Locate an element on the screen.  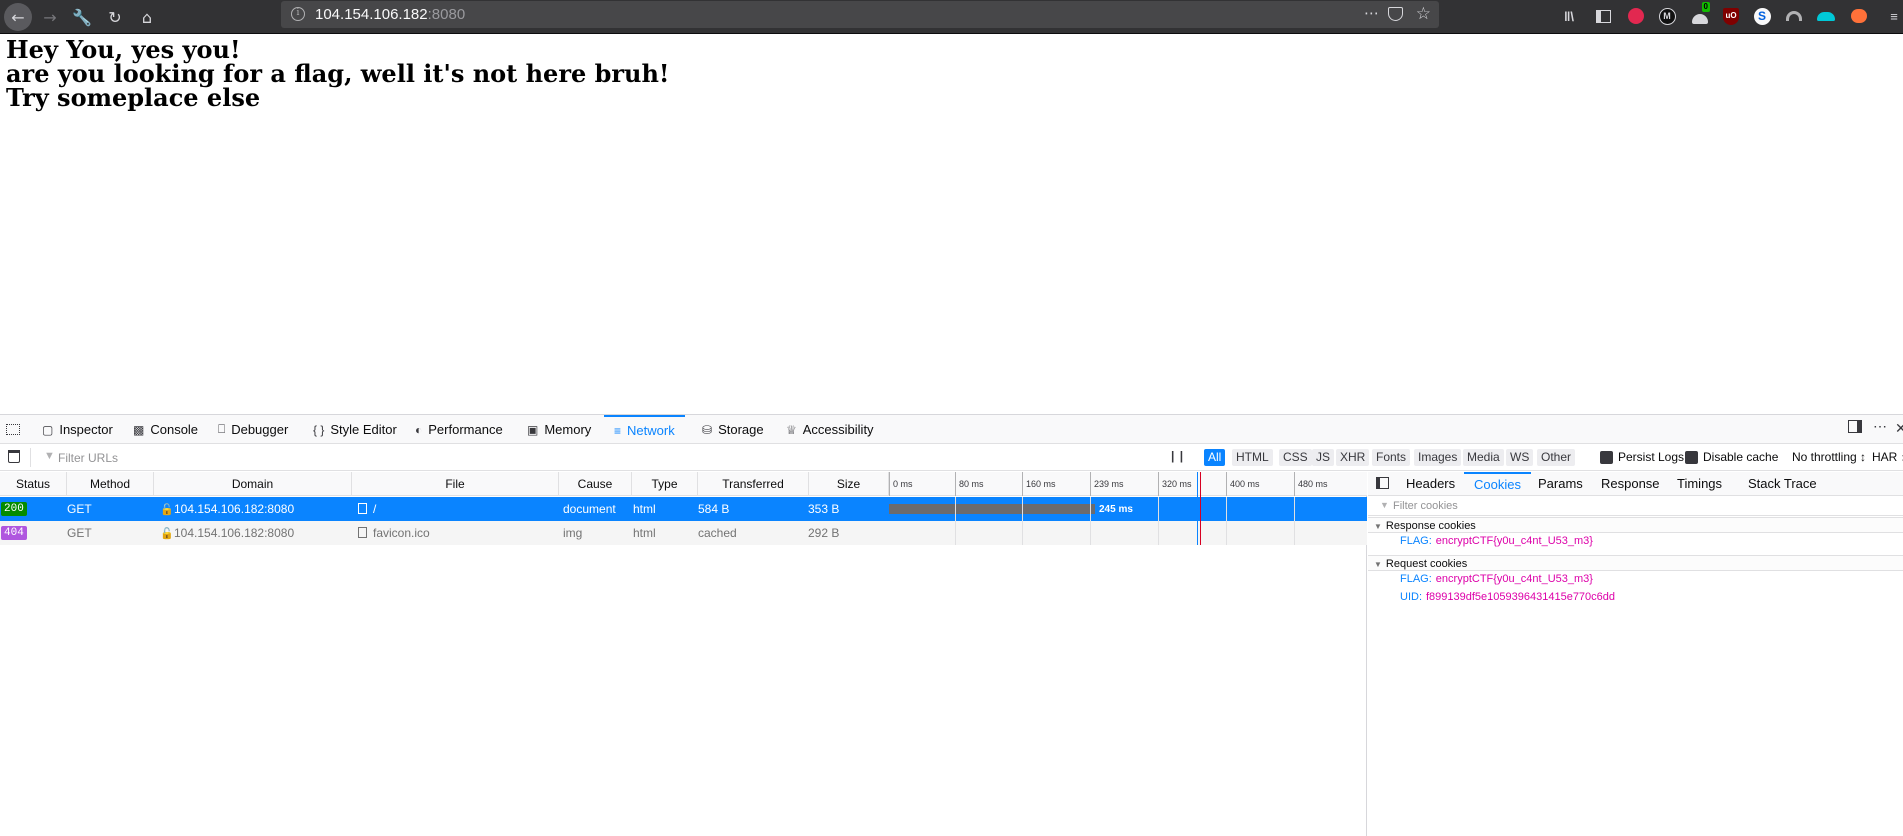
tab-response: Response is located at coordinates (1630, 484).